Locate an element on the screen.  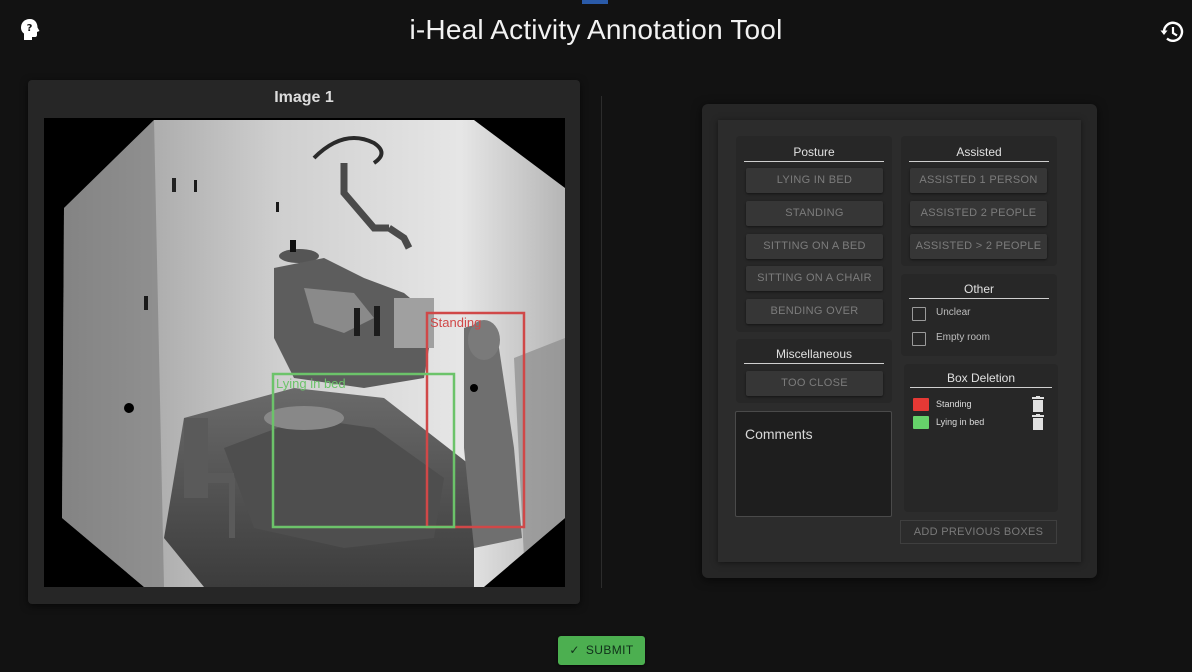
history-icon is located at coordinates (1172, 32).